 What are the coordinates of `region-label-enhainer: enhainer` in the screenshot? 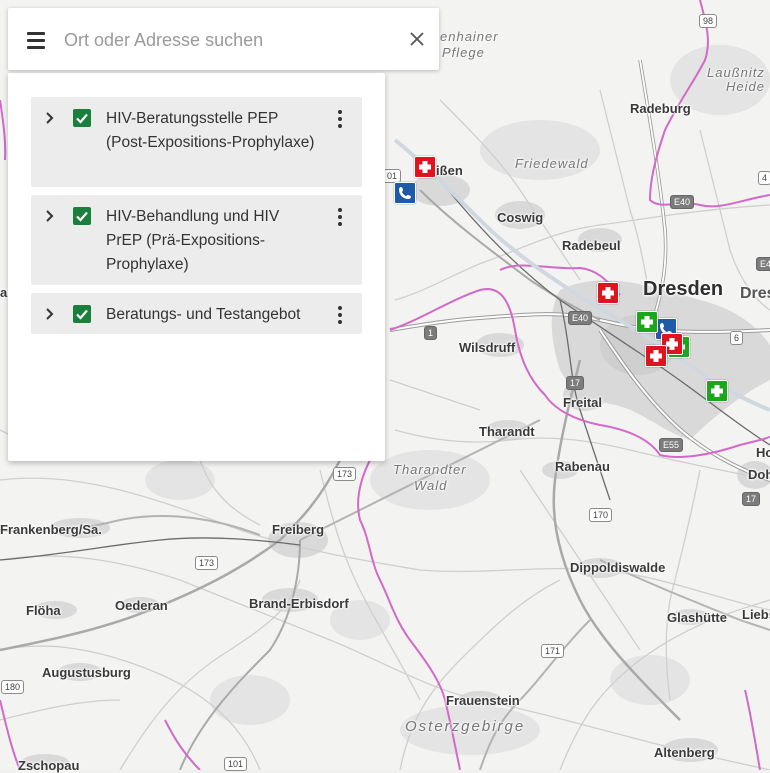 It's located at (469, 36).